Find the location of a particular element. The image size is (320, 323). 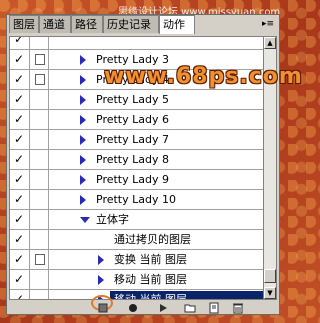

action-row: ✓ Pretty Lady 7 is located at coordinates (138, 140).